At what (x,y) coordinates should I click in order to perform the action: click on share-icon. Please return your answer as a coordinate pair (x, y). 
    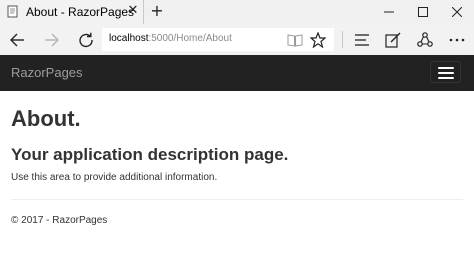
    Looking at the image, I should click on (425, 39).